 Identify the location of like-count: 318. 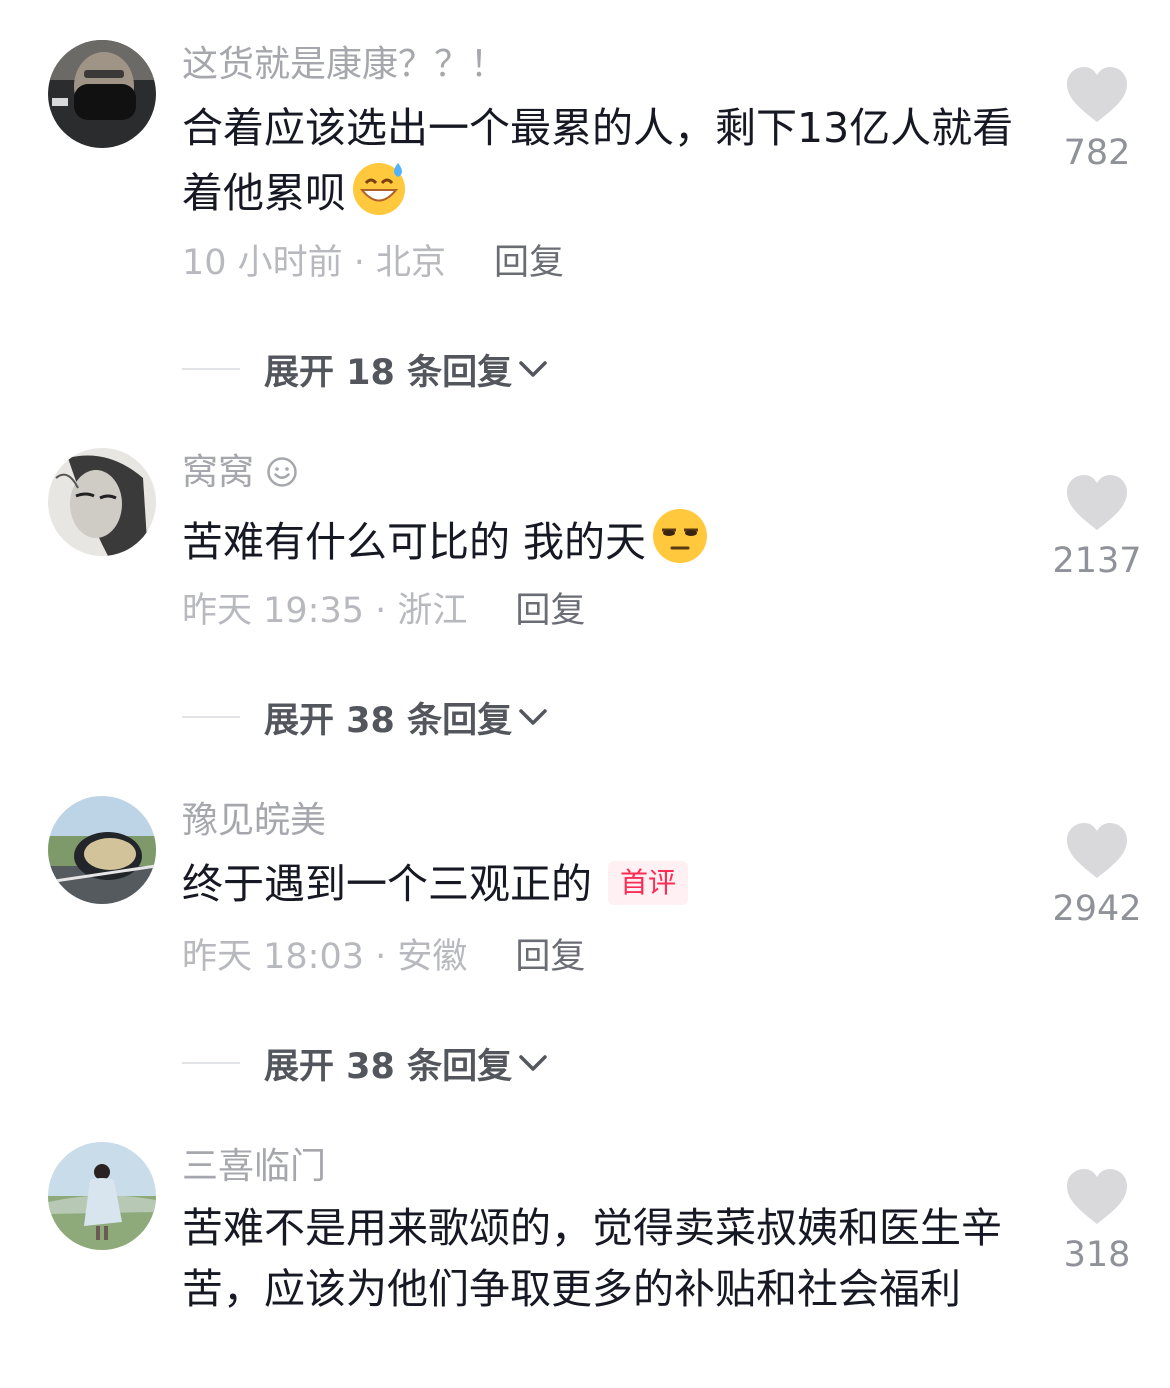
(1097, 1255).